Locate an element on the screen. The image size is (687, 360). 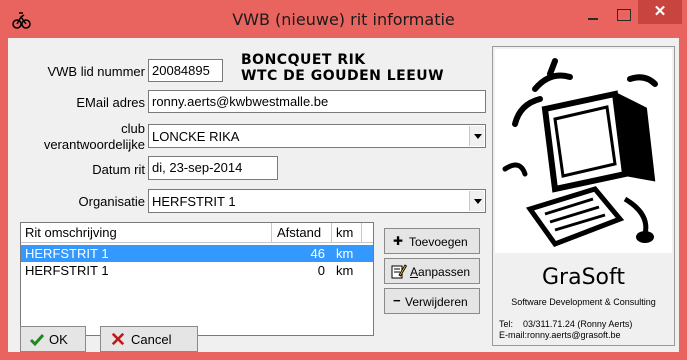
aanpassen-rest: anpassen is located at coordinates (444, 272).